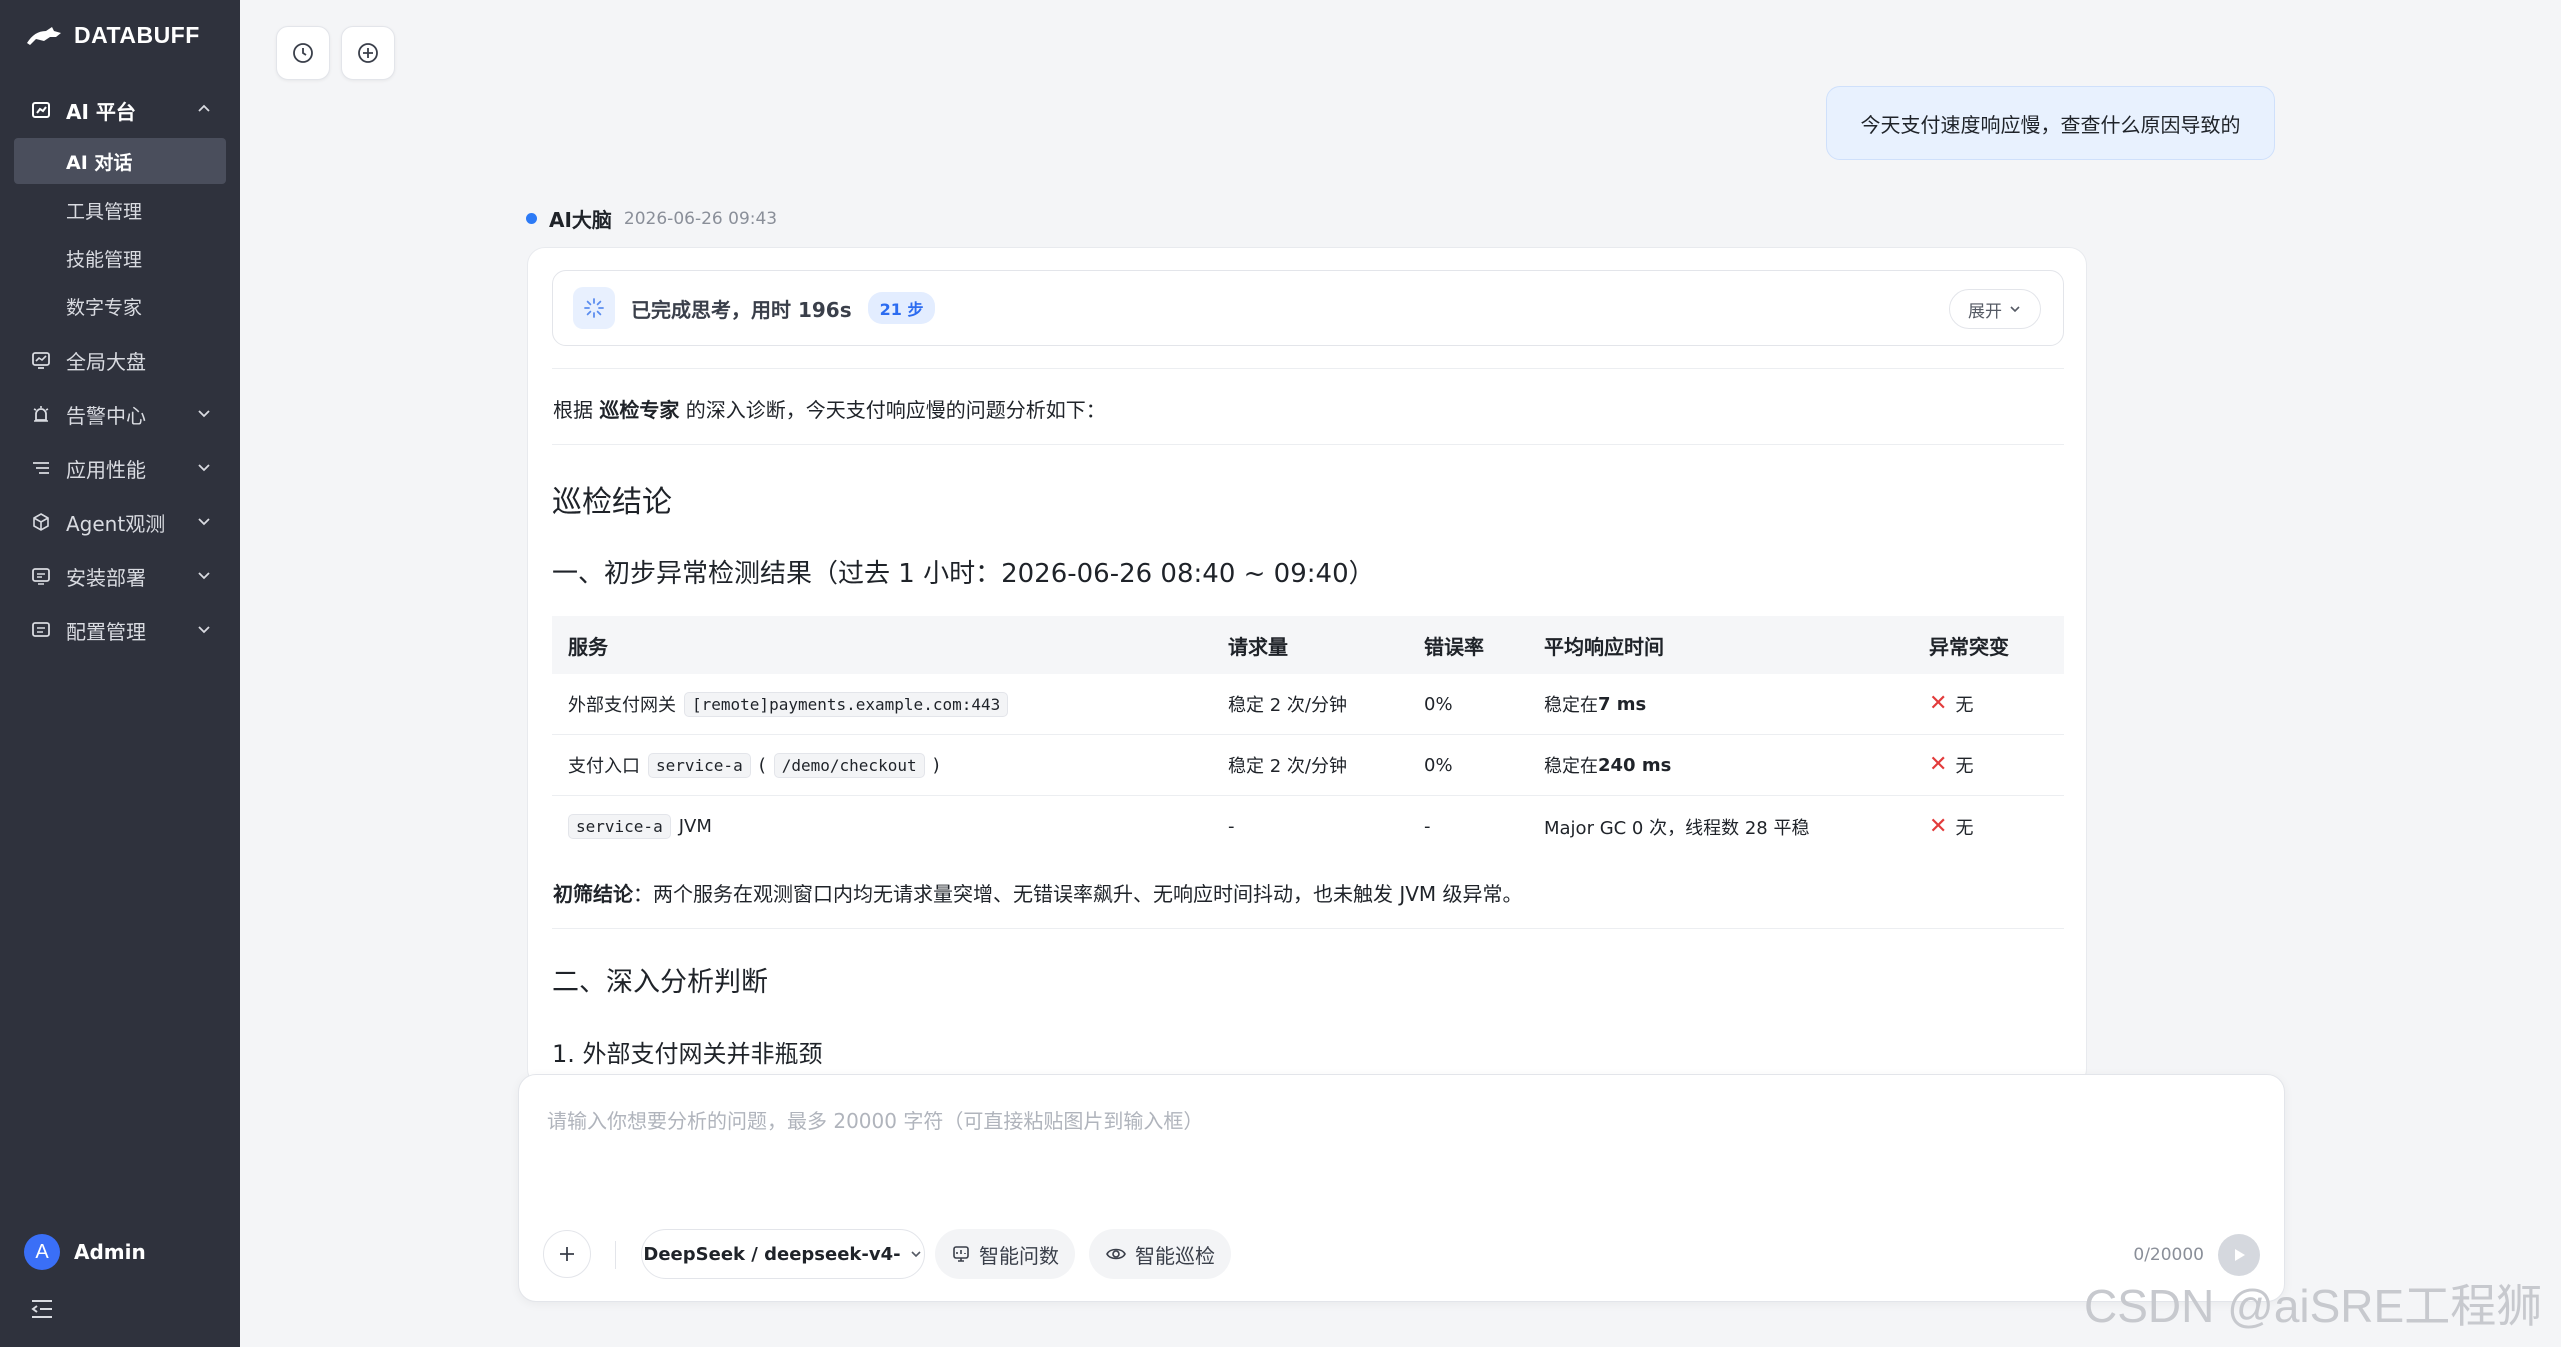  Describe the element at coordinates (42, 1252) in the screenshot. I see `avatar: A` at that location.